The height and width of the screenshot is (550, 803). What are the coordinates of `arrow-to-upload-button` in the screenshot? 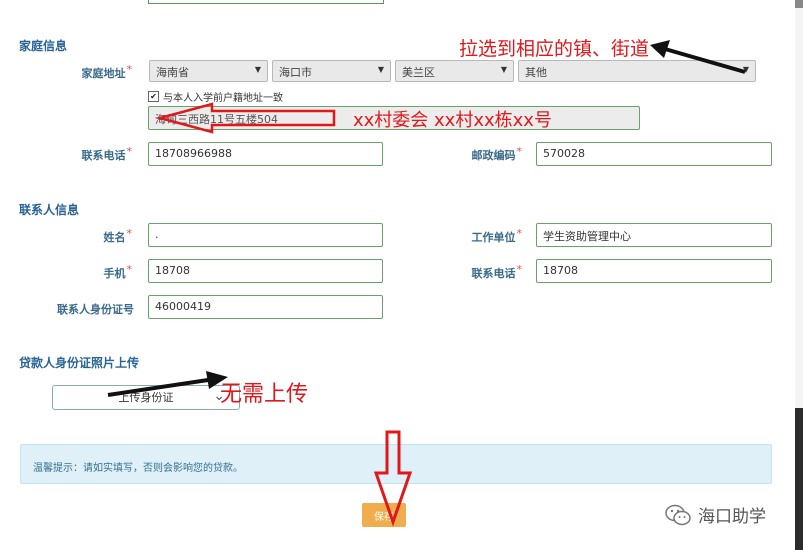 It's located at (167, 384).